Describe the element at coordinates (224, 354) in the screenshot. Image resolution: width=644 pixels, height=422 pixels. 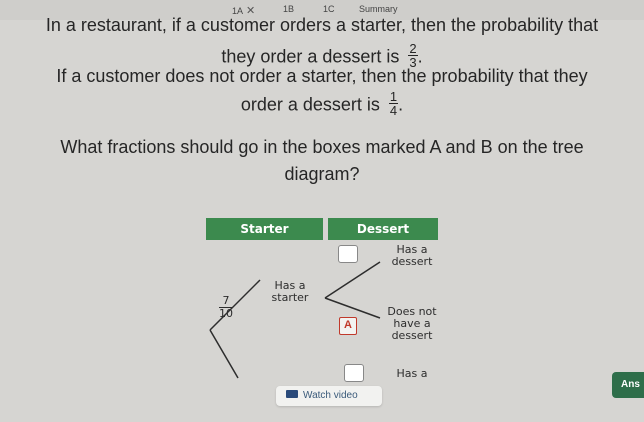
I see `branch-no-starter` at that location.